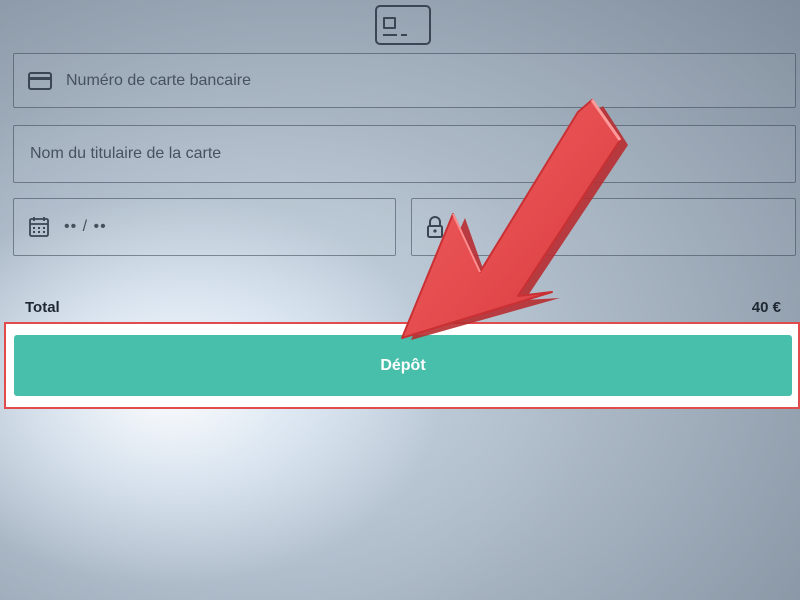 This screenshot has height=600, width=800. What do you see at coordinates (158, 80) in the screenshot?
I see `card-number-placeholder: Numéro de carte bancaire` at bounding box center [158, 80].